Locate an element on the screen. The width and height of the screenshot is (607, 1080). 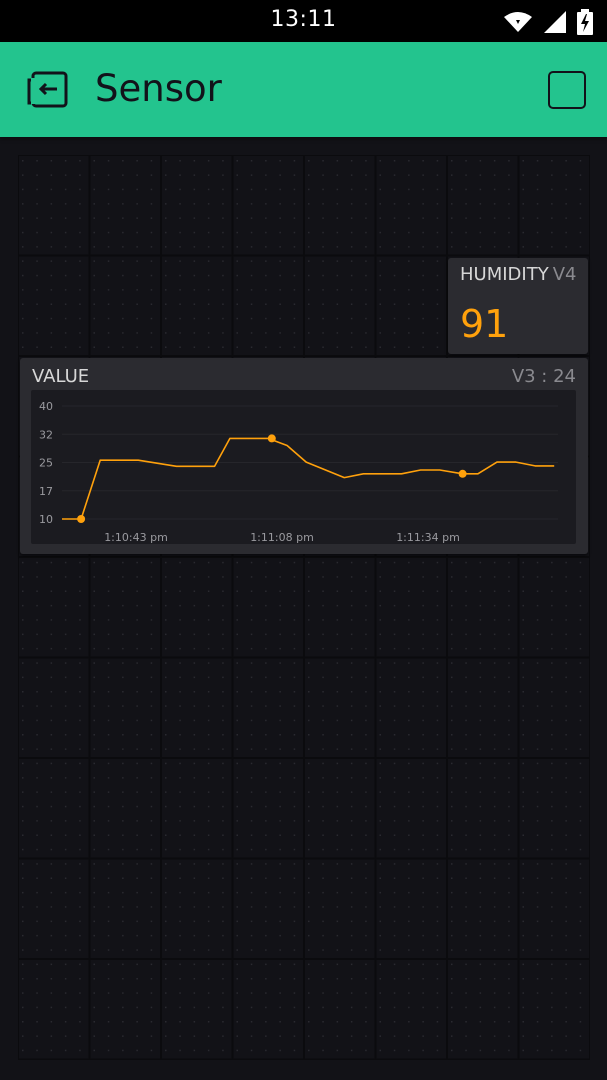
chart-pin-readout: V3 : 24 is located at coordinates (543, 376).